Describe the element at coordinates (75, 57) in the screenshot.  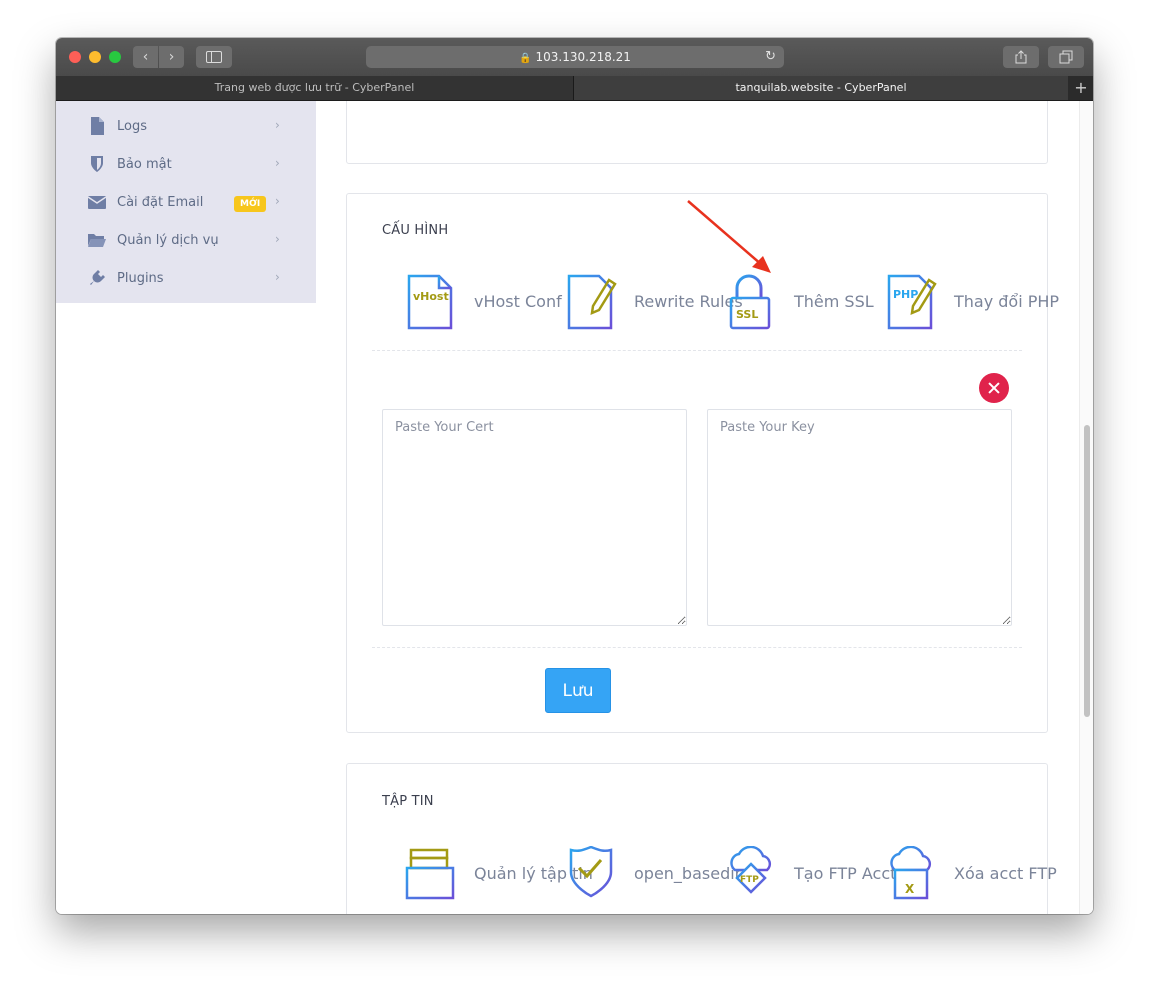
I see `close-window-button` at that location.